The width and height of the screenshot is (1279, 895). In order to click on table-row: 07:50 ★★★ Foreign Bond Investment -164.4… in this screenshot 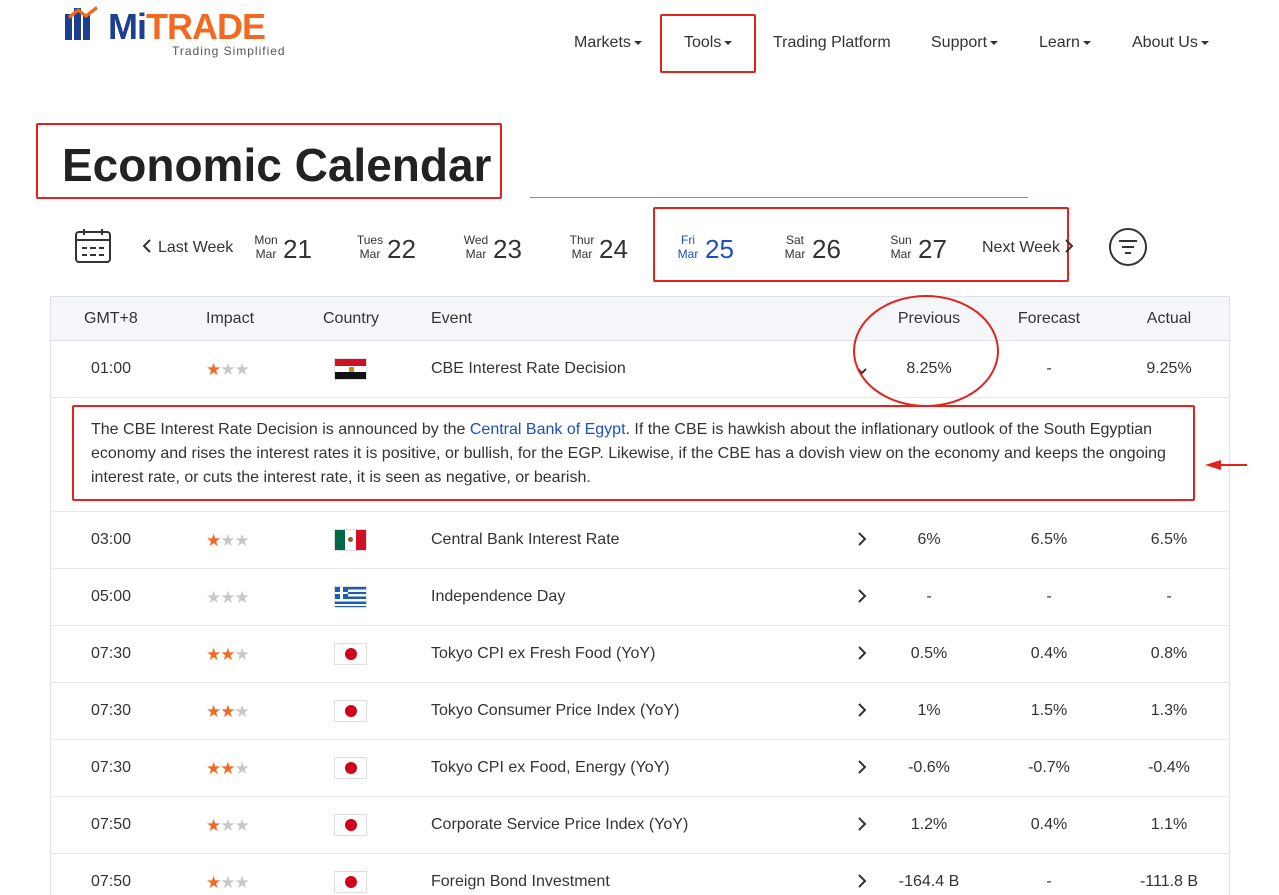, I will do `click(640, 874)`.